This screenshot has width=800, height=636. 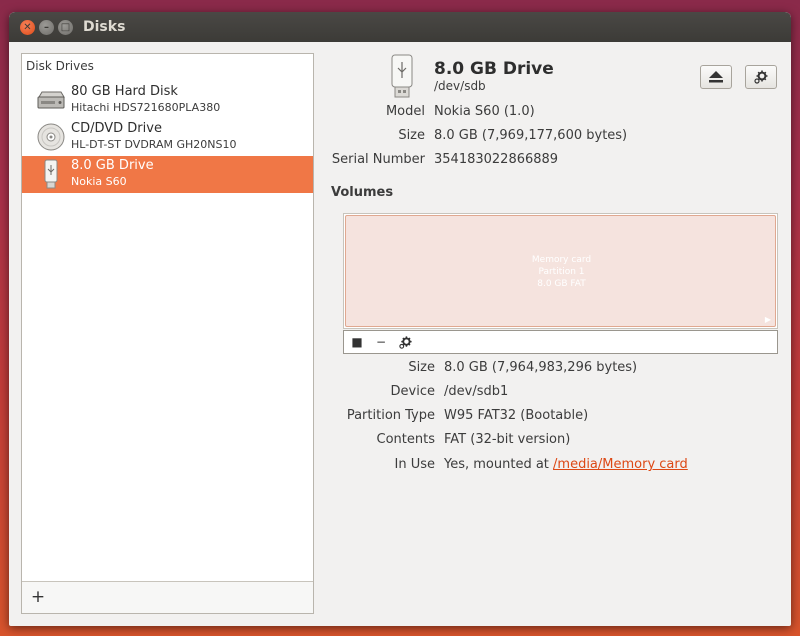 I want to click on sidebar-toolbar: +, so click(x=167, y=597).